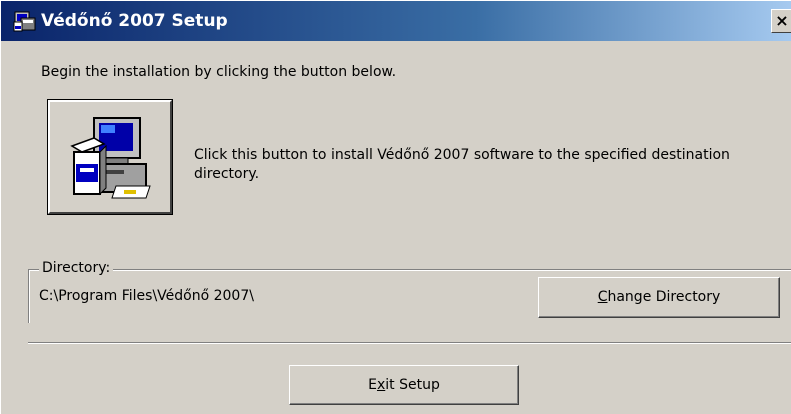 Image resolution: width=791 pixels, height=414 pixels. What do you see at coordinates (24, 21) in the screenshot?
I see `setup-app-icon` at bounding box center [24, 21].